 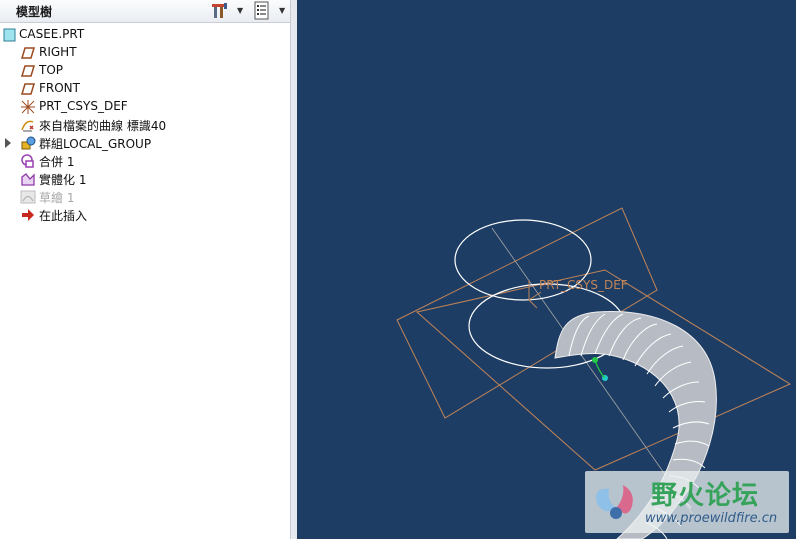 I want to click on solidify-icon, so click(x=28, y=179).